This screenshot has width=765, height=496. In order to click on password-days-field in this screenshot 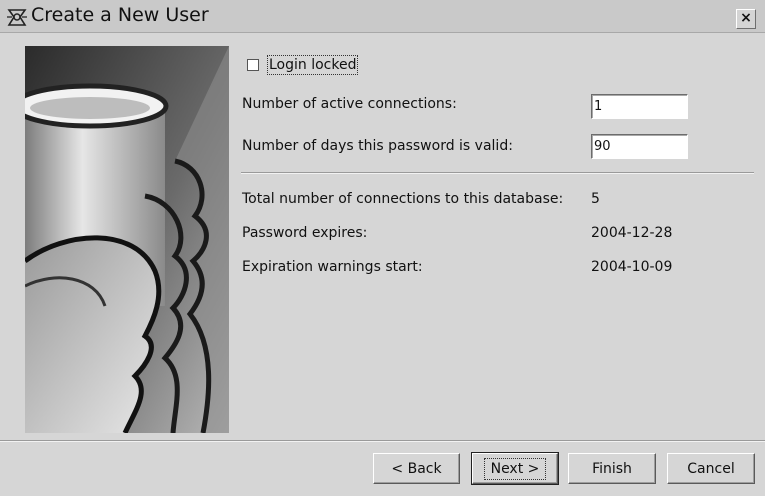, I will do `click(639, 146)`.